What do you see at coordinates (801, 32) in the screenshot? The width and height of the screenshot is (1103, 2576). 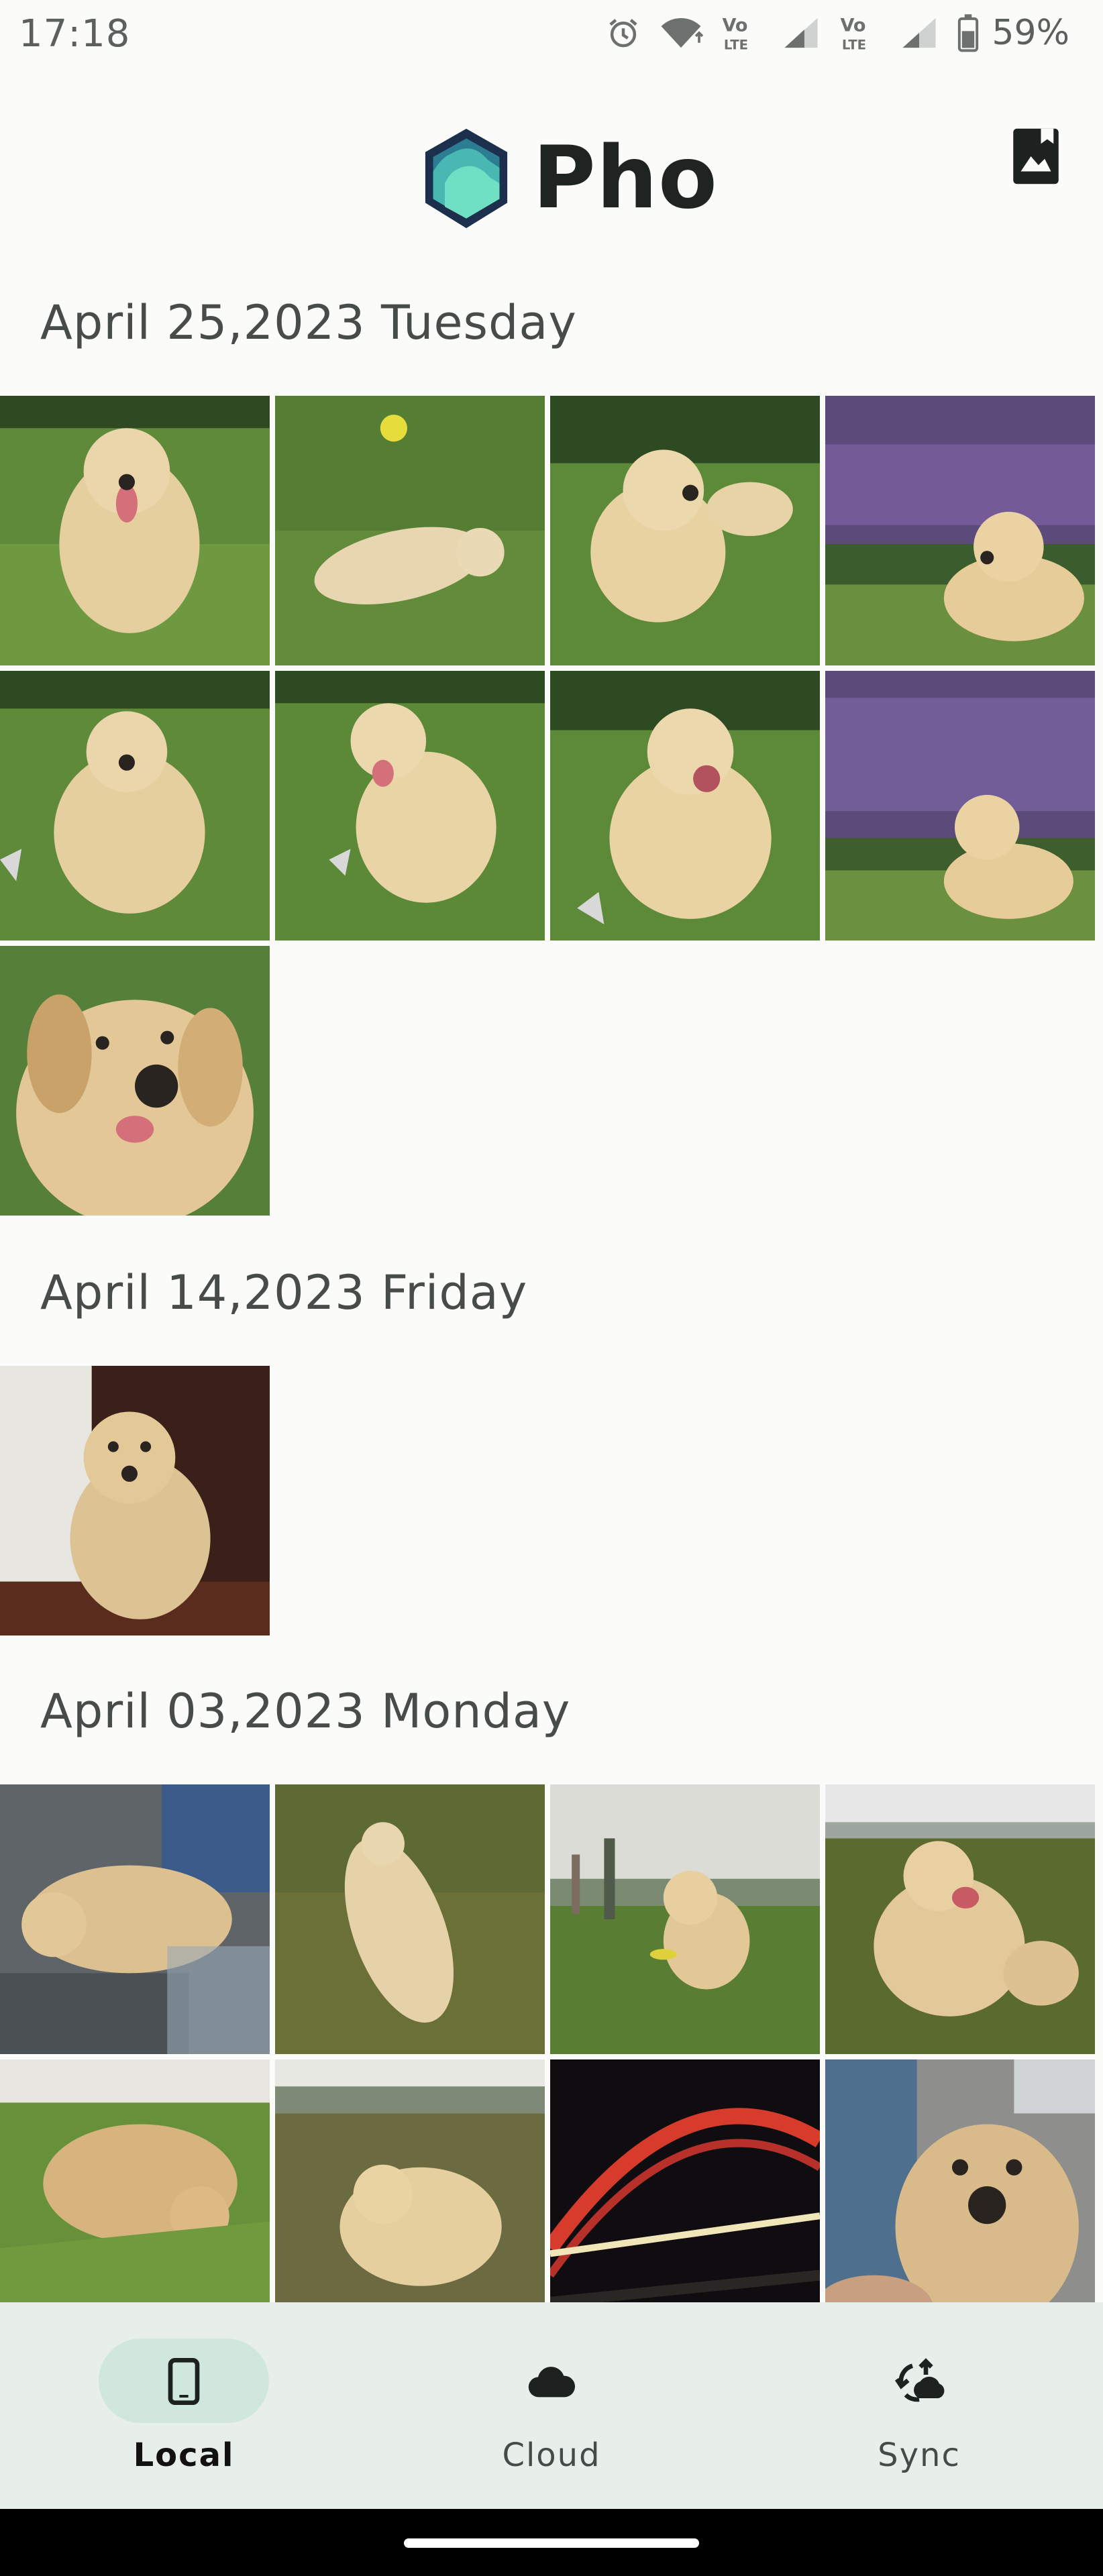 I see `signal-icon` at bounding box center [801, 32].